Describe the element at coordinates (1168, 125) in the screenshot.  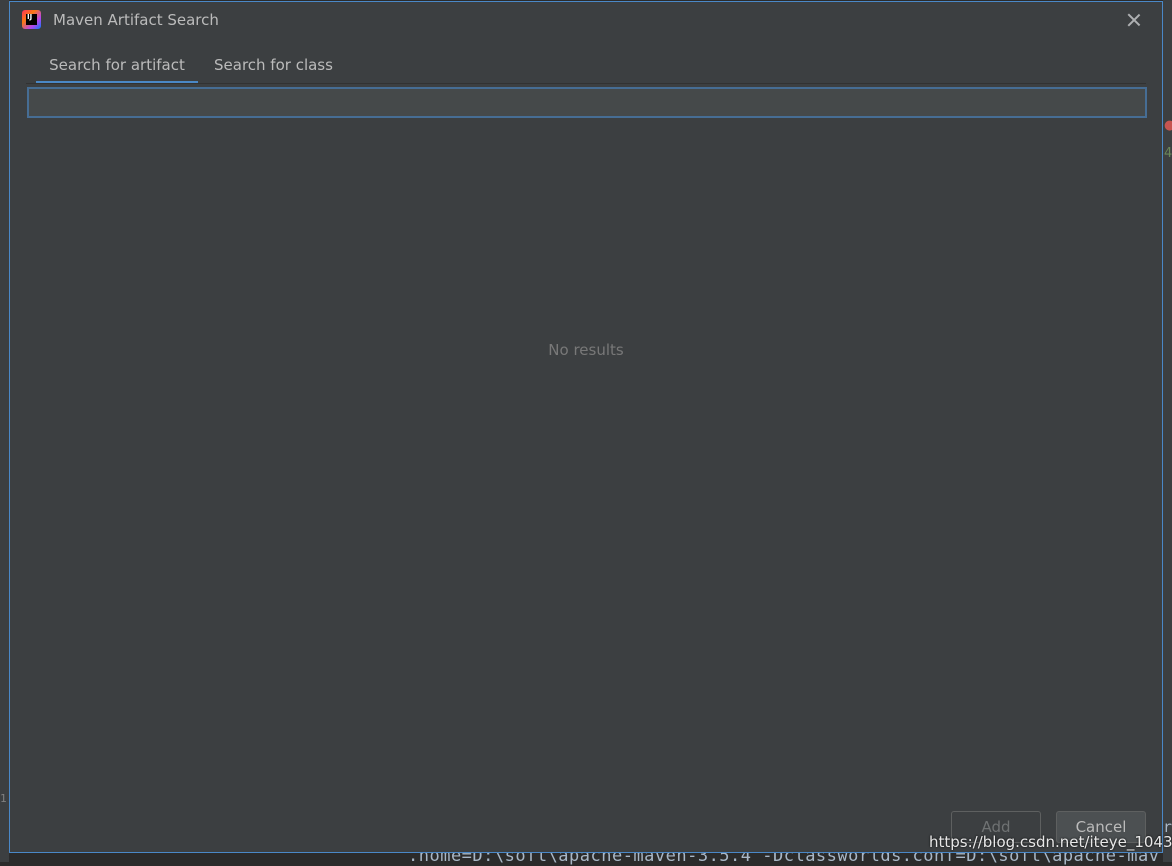
I see `error-marker-icon: ●` at that location.